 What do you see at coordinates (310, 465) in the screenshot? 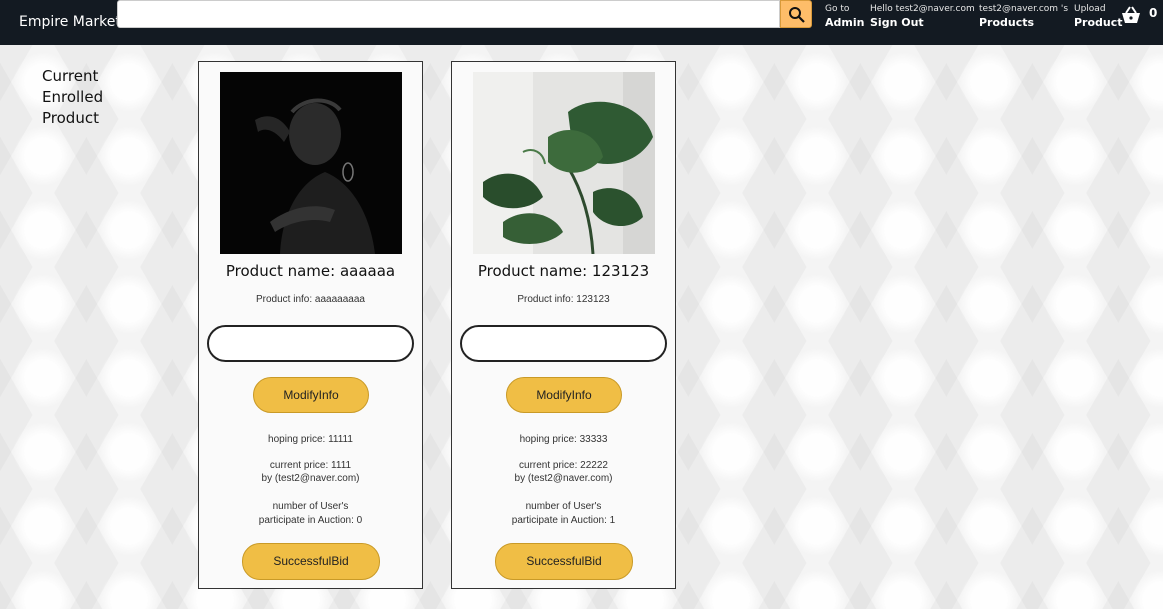
I see `current-price: current price: 1111` at bounding box center [310, 465].